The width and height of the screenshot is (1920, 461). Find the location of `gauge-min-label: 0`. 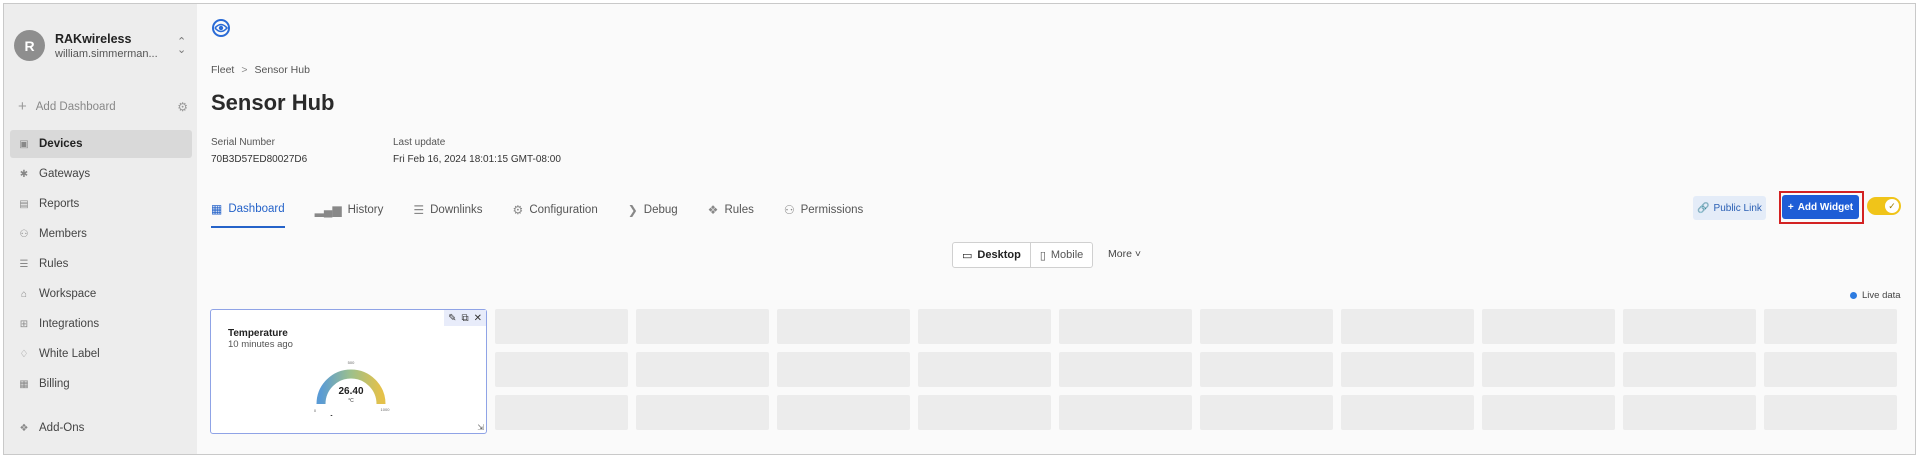

gauge-min-label: 0 is located at coordinates (315, 410).